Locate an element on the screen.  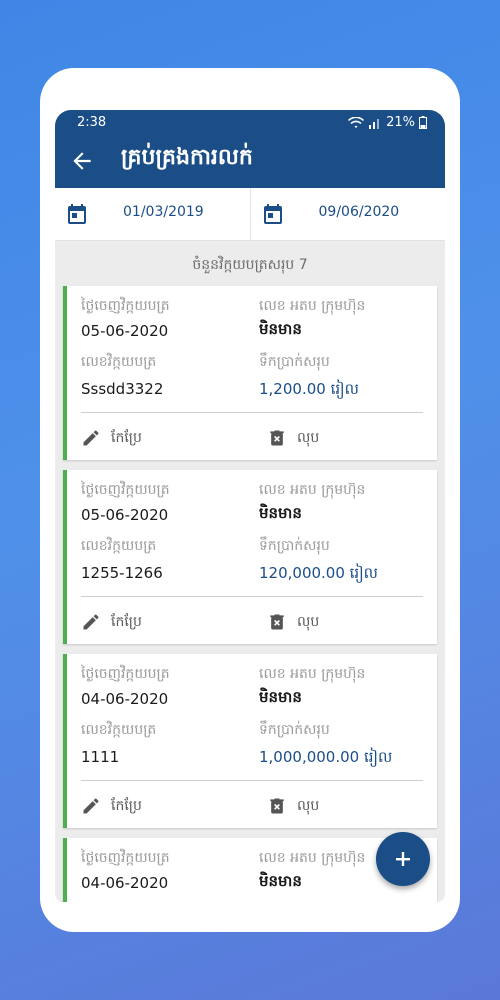
end-date-picker: 09/06/2020 is located at coordinates (347, 214).